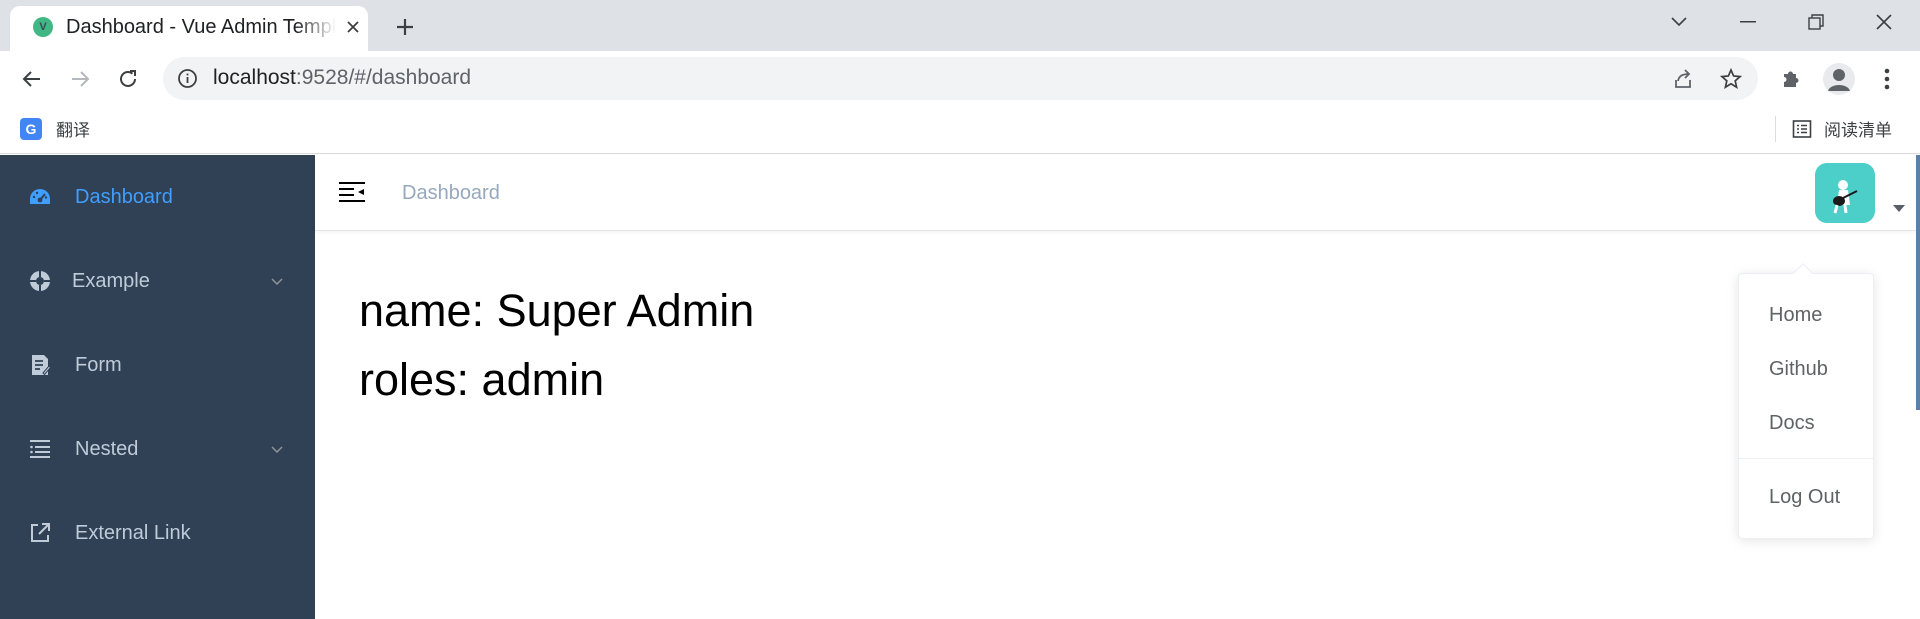 This screenshot has height=619, width=1920. What do you see at coordinates (1117, 193) in the screenshot?
I see `navbar: Dashboard` at bounding box center [1117, 193].